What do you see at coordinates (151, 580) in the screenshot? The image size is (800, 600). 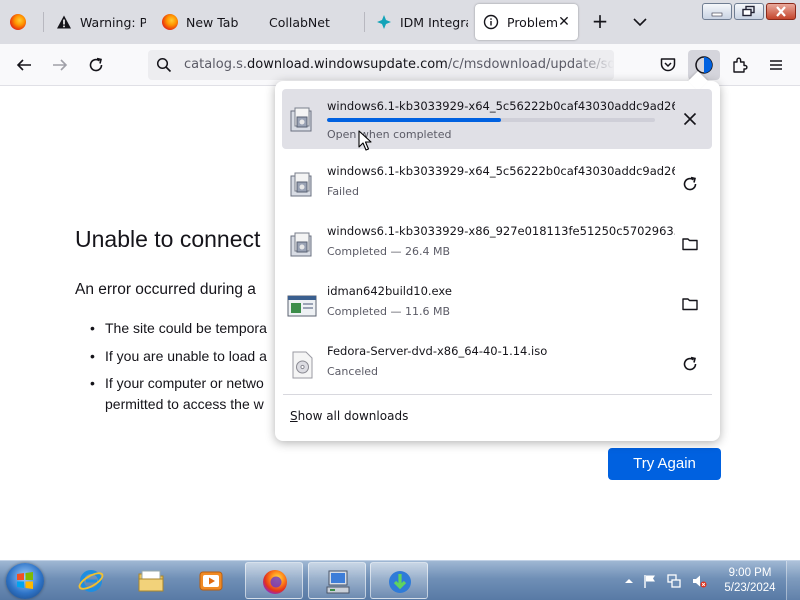 I see `taskbar-file-explorer` at bounding box center [151, 580].